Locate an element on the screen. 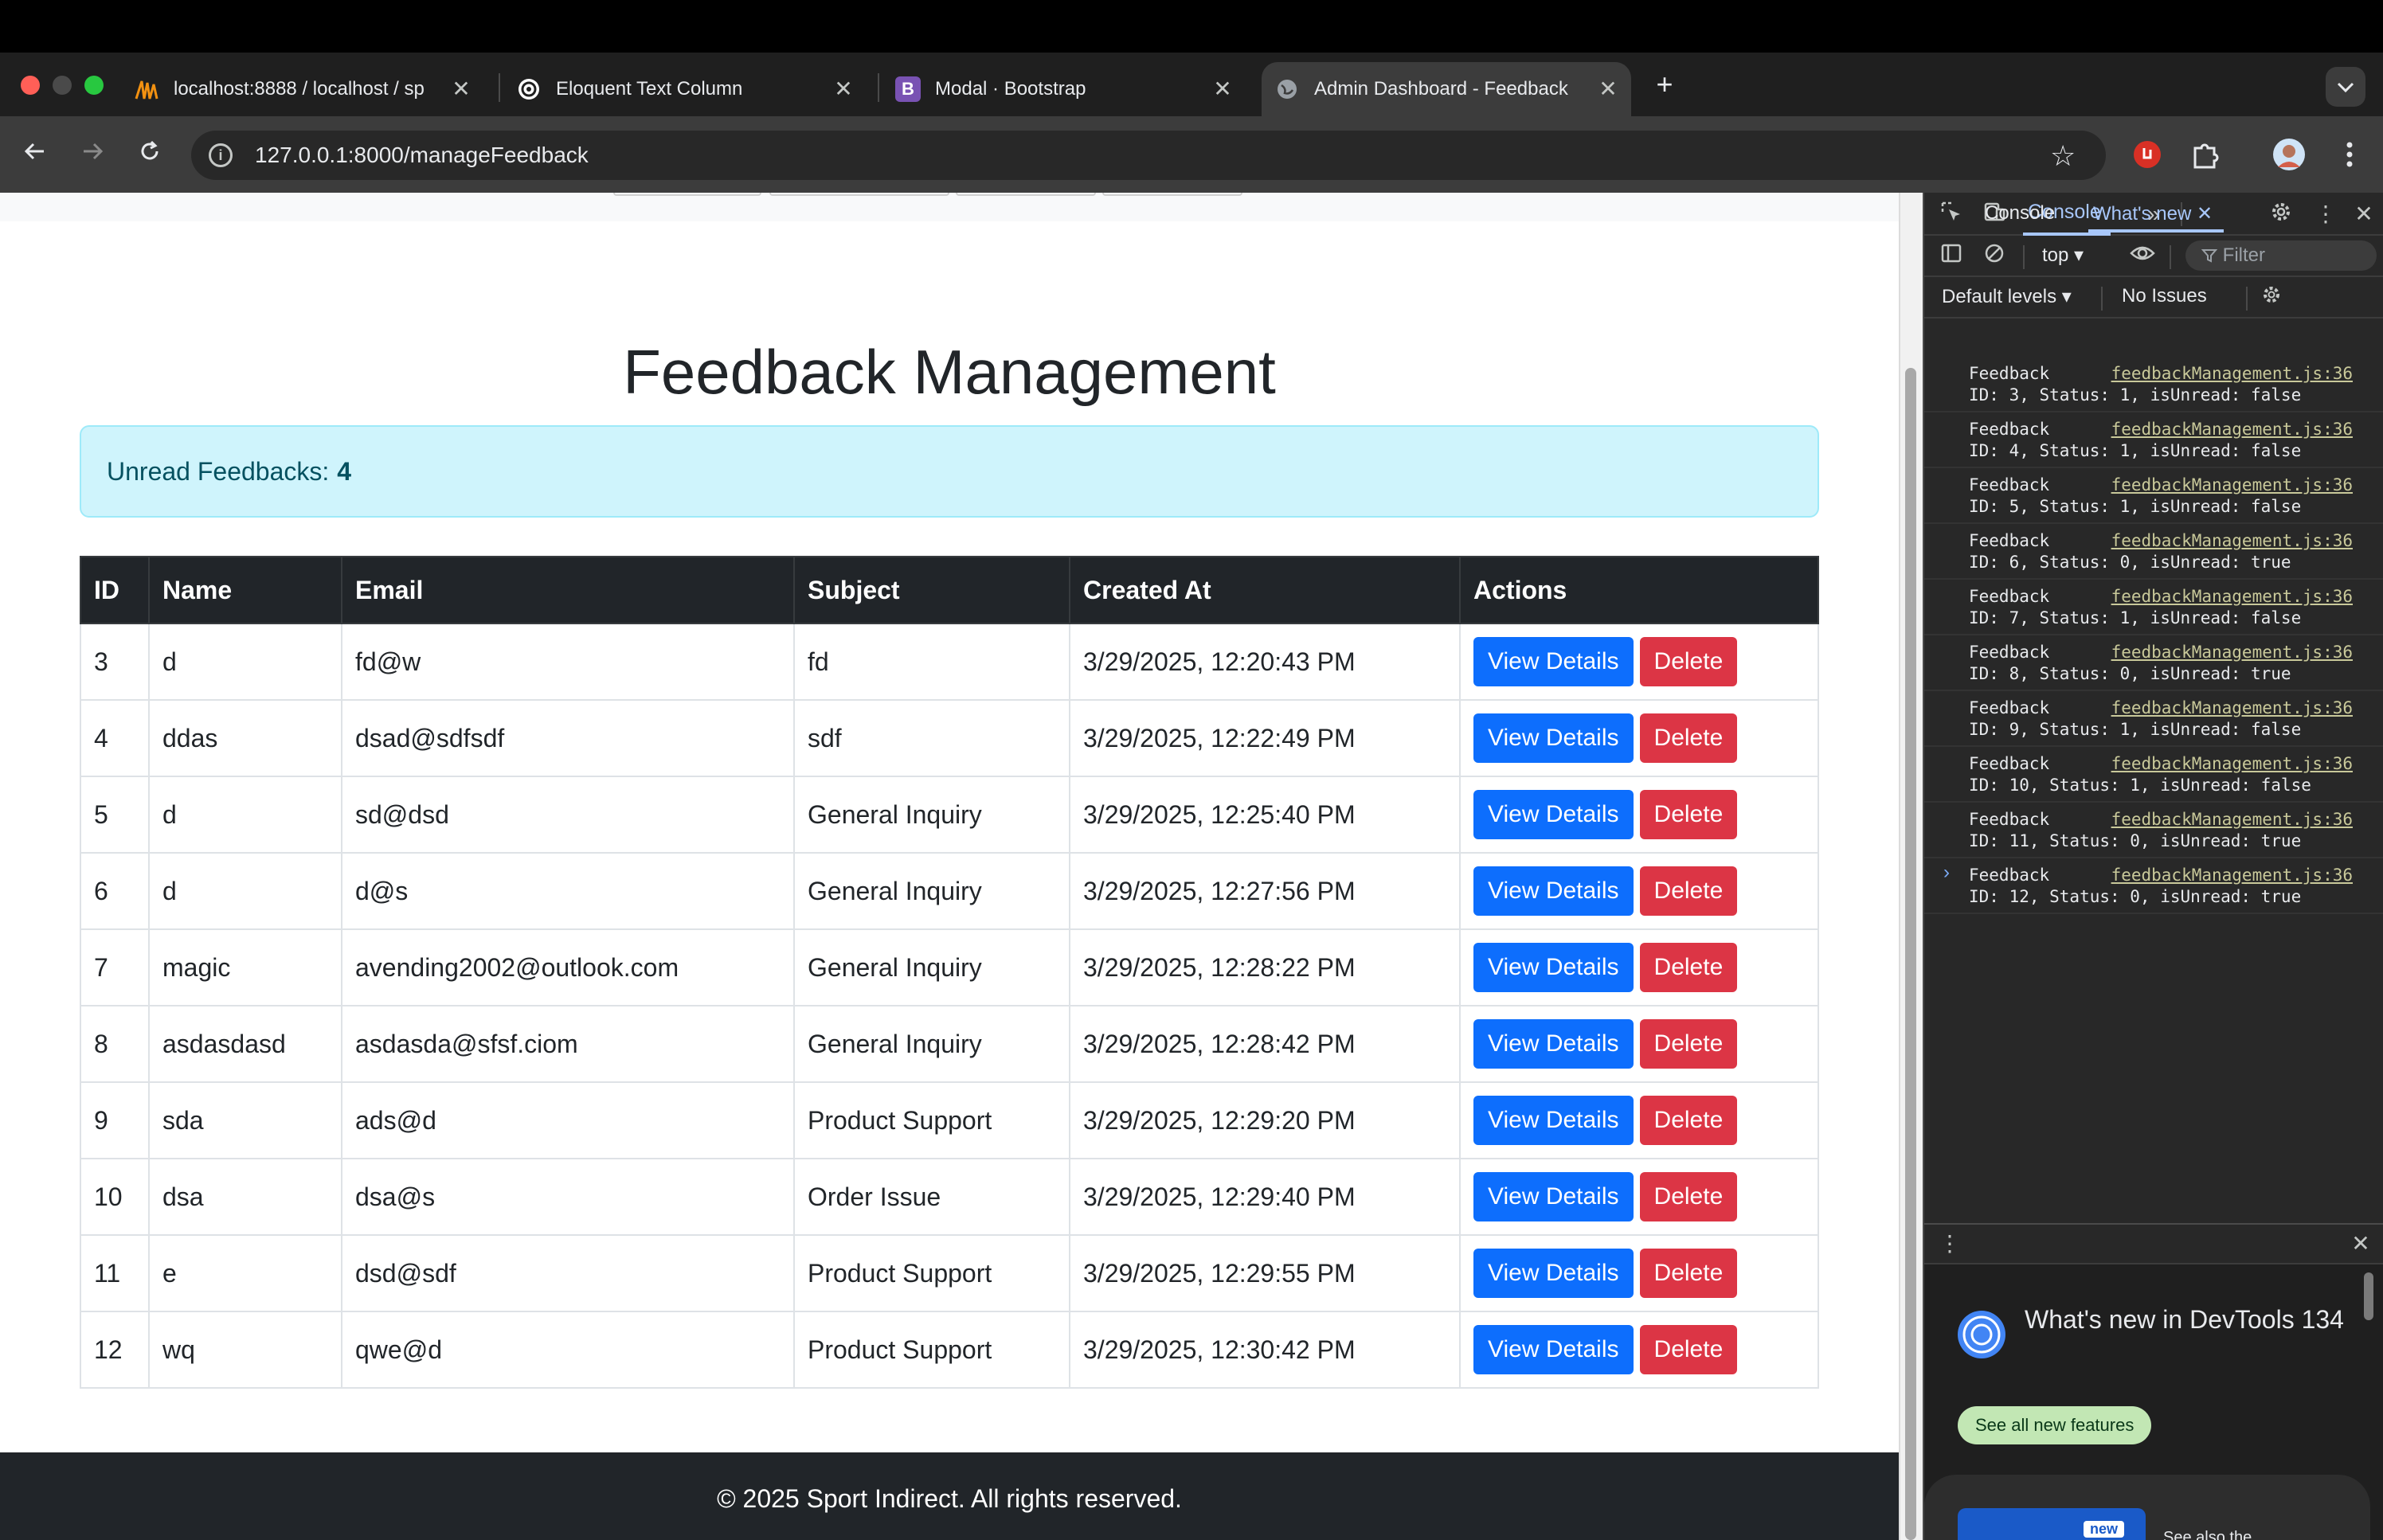 The width and height of the screenshot is (2383, 1540). forward-icon is located at coordinates (92, 154).